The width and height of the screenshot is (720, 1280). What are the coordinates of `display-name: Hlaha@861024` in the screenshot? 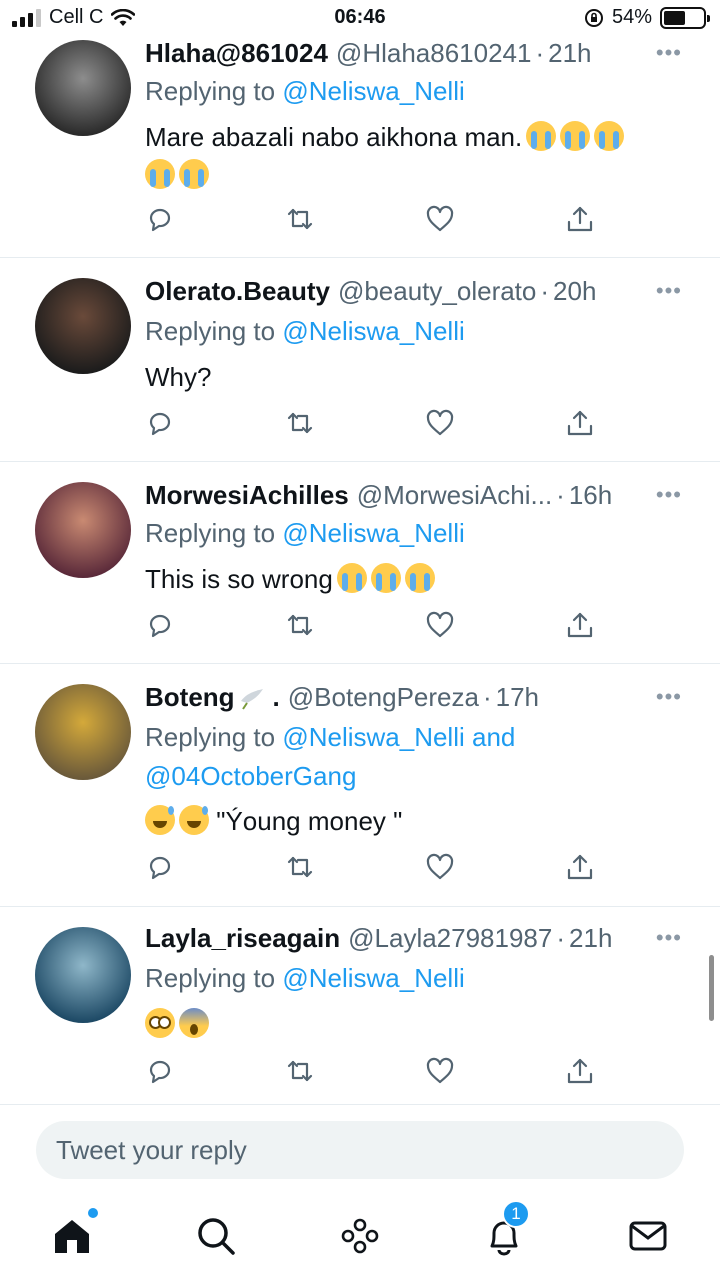 It's located at (236, 53).